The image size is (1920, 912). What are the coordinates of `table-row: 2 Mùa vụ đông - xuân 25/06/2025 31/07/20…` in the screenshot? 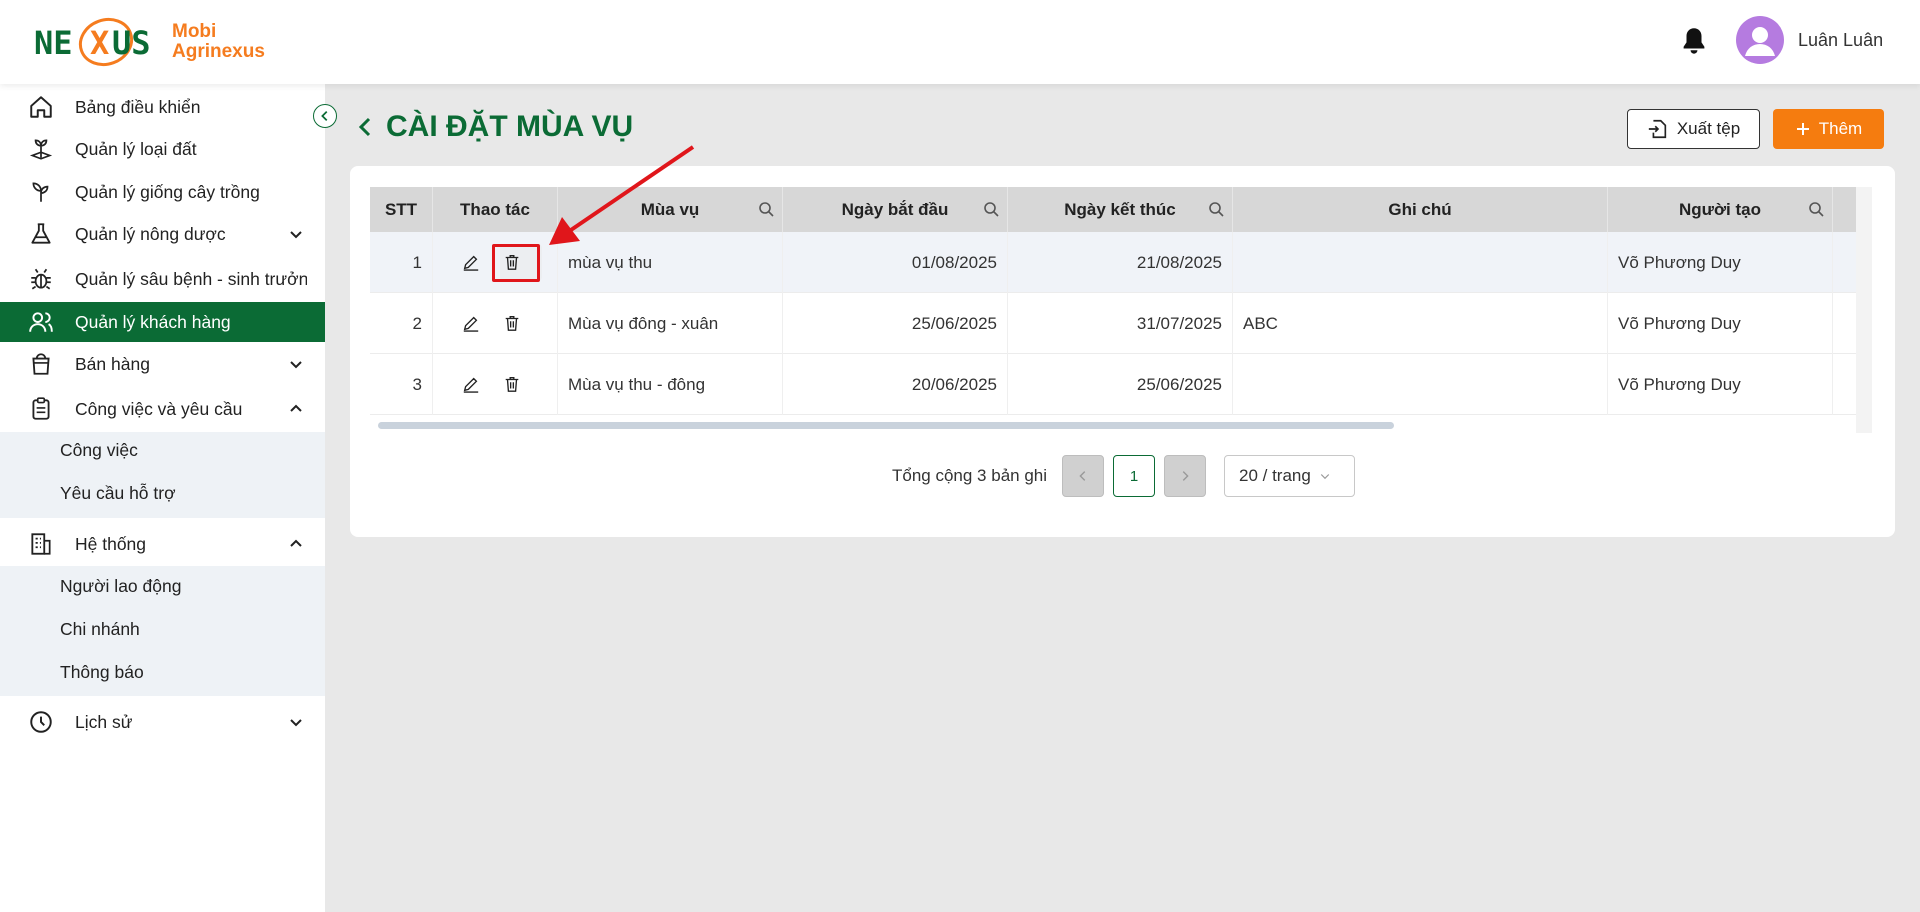 It's located at (1113, 323).